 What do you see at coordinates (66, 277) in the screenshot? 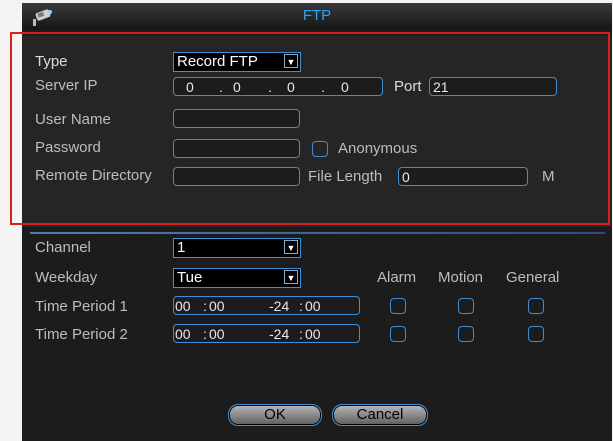
I see `weekday-label: Weekday` at bounding box center [66, 277].